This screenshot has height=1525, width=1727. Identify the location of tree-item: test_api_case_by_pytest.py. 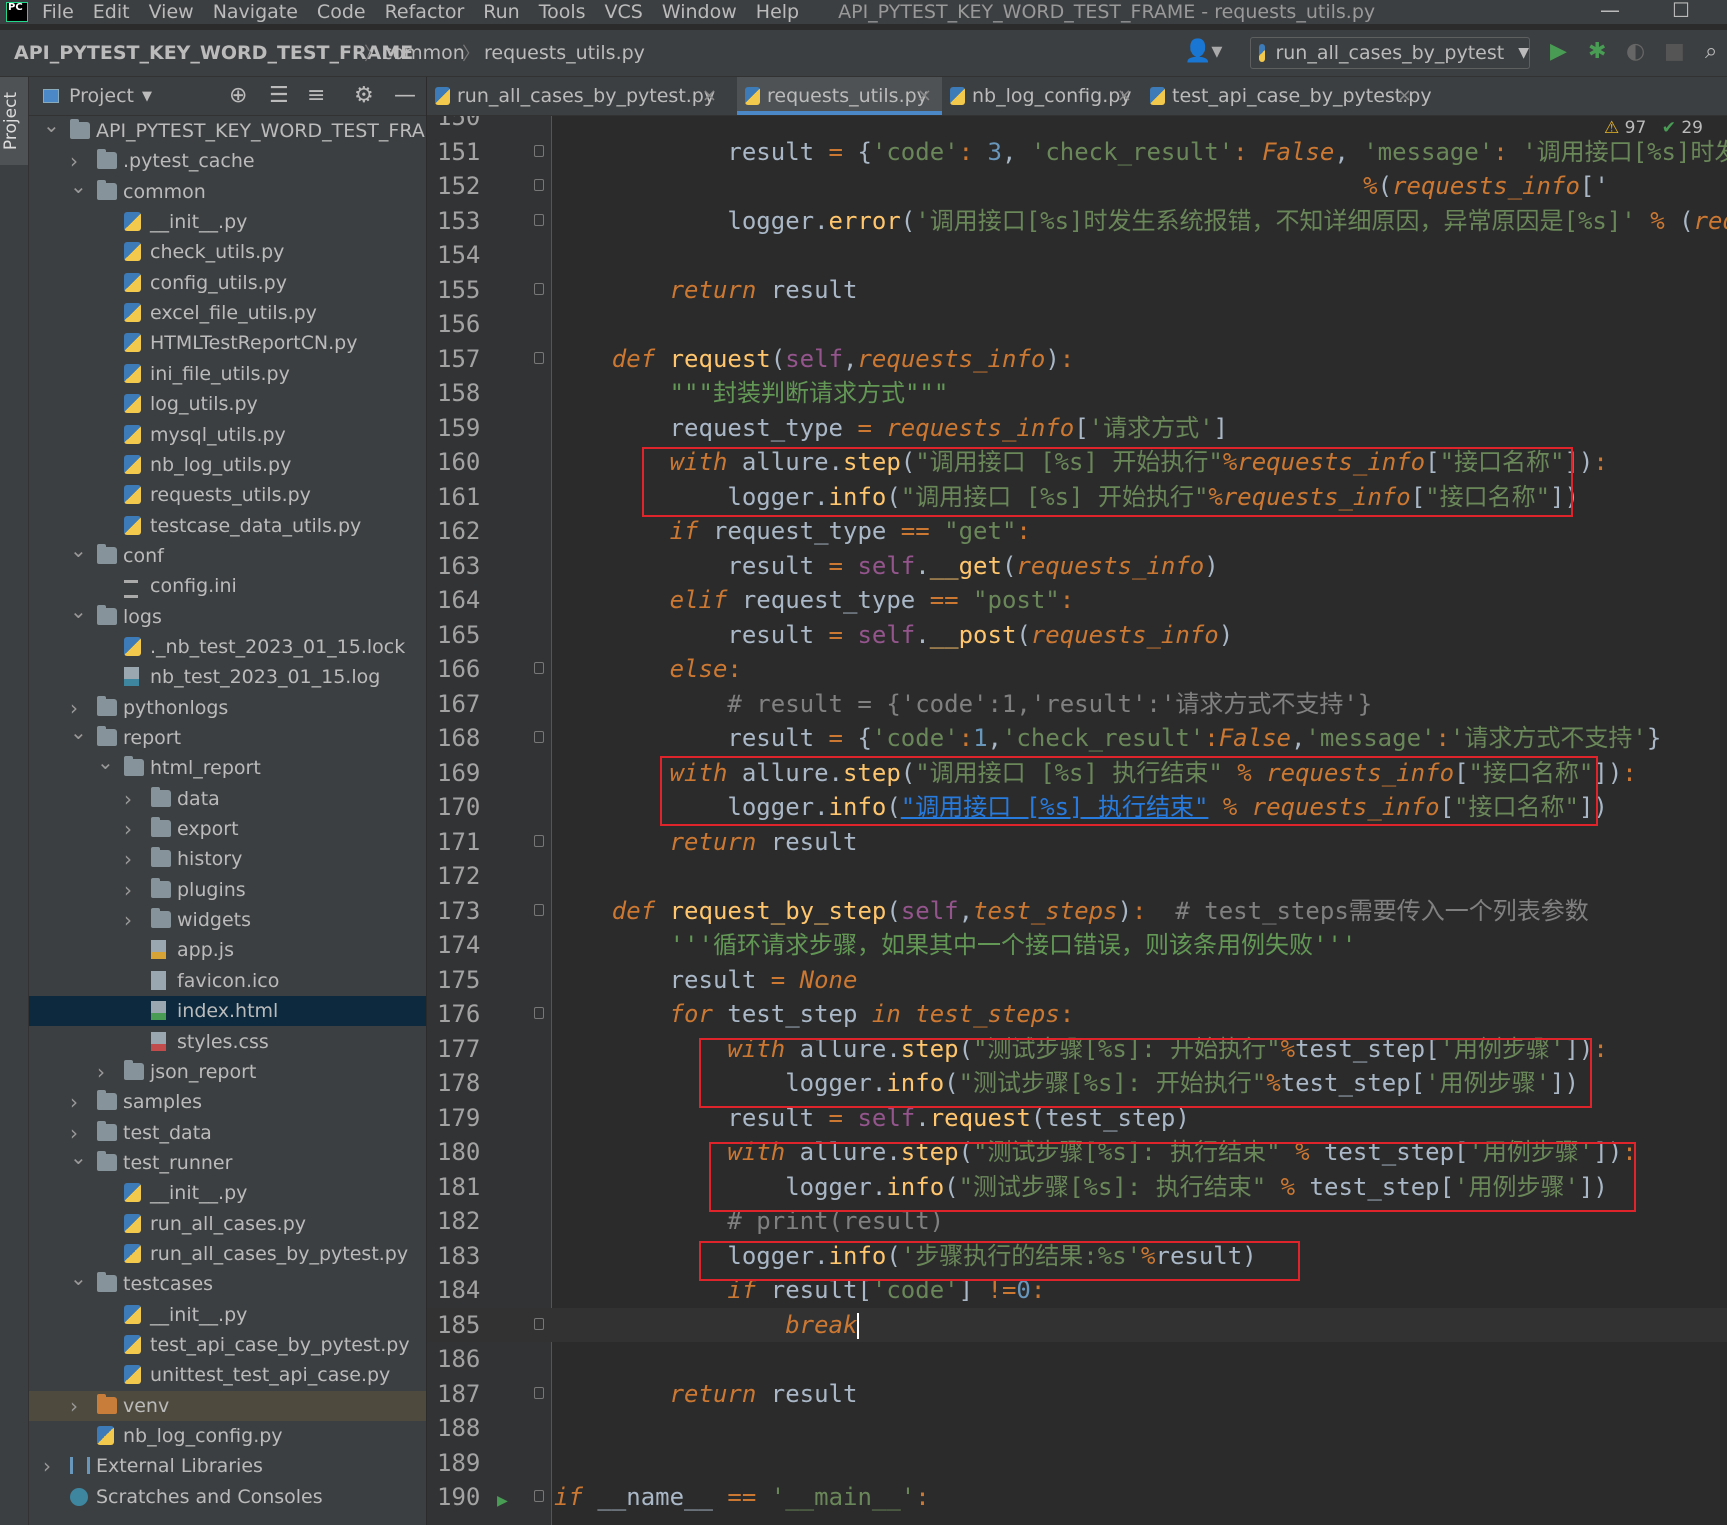
(227, 1345).